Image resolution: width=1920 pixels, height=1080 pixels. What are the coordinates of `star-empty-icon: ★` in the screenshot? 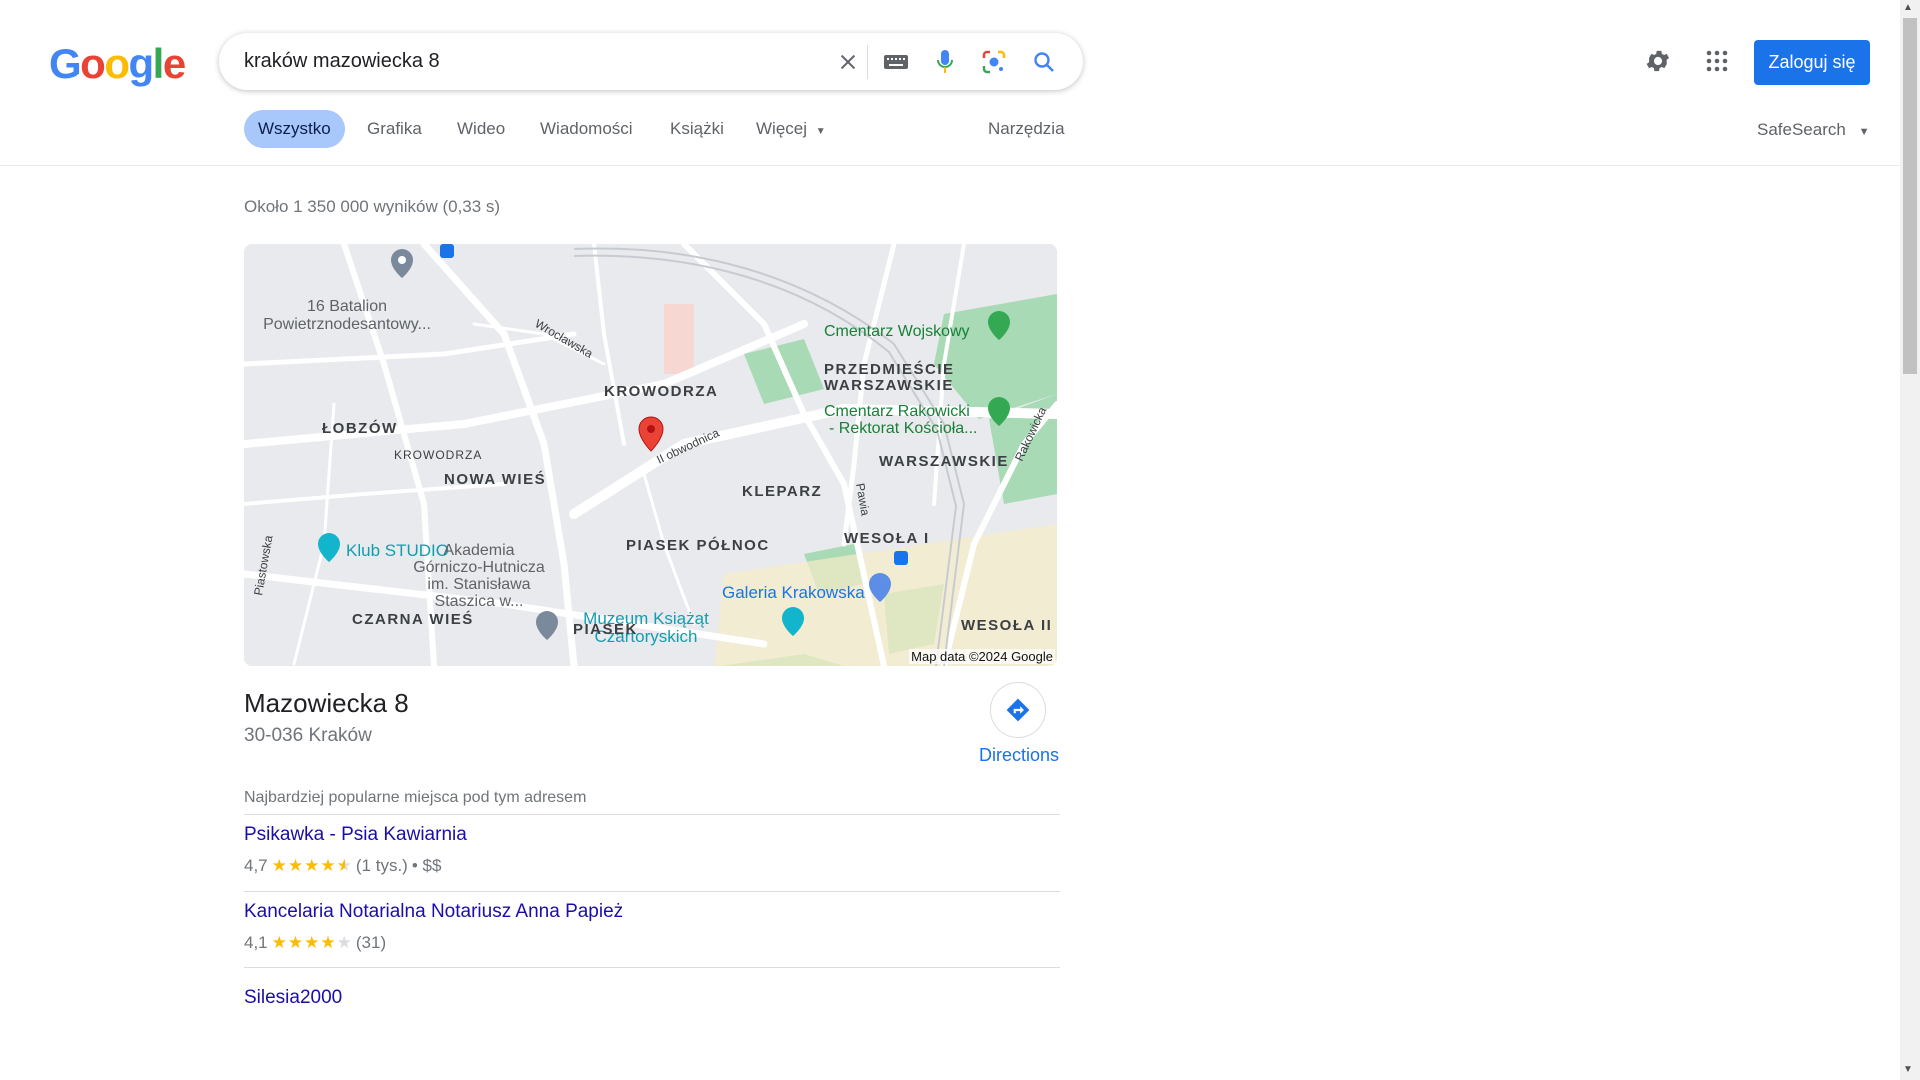 It's located at (344, 942).